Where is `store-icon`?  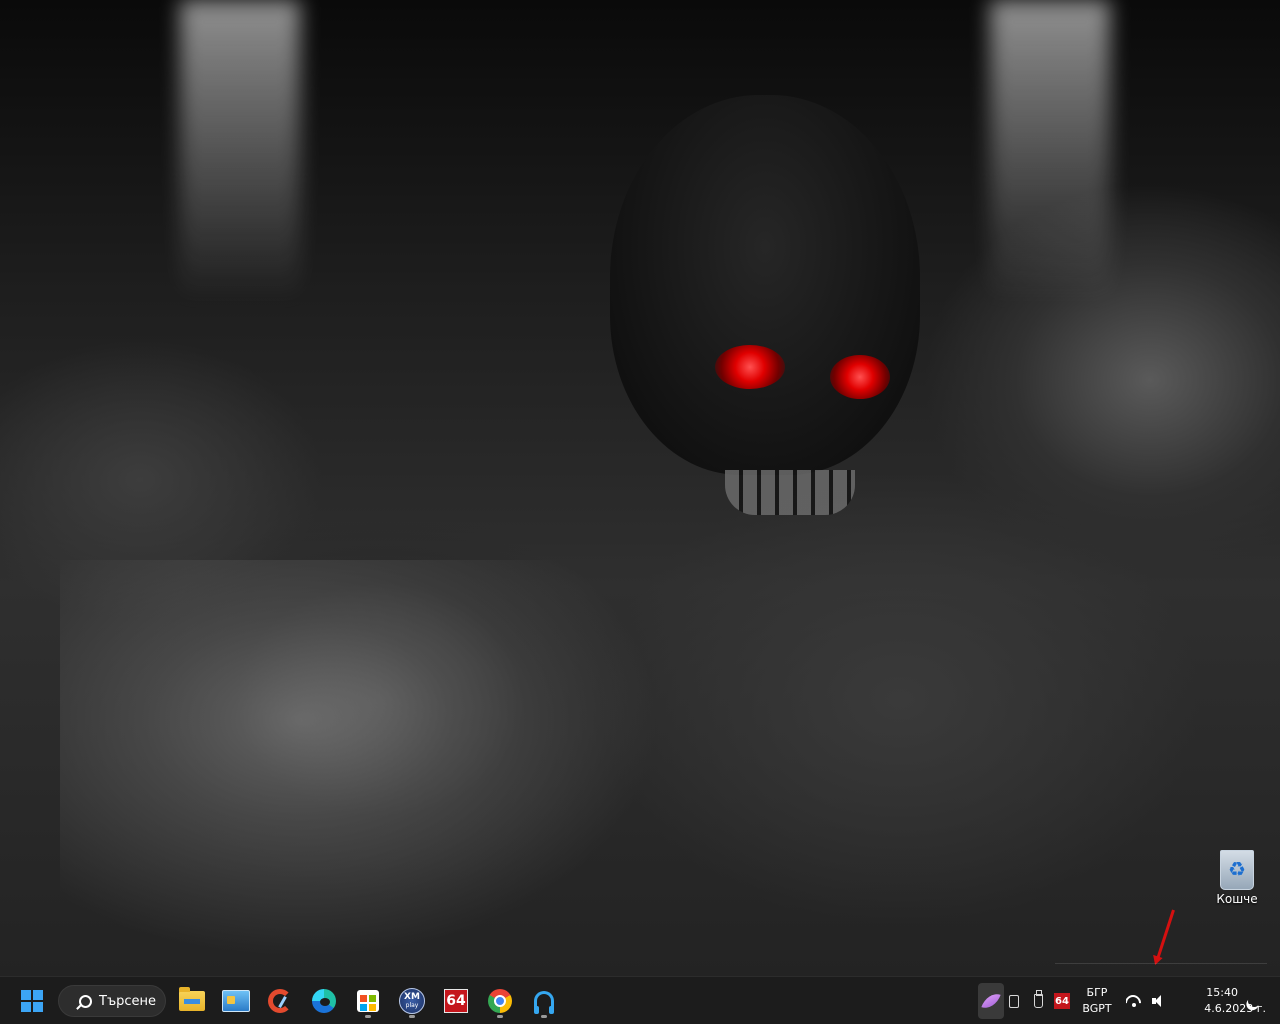
store-icon is located at coordinates (368, 1001).